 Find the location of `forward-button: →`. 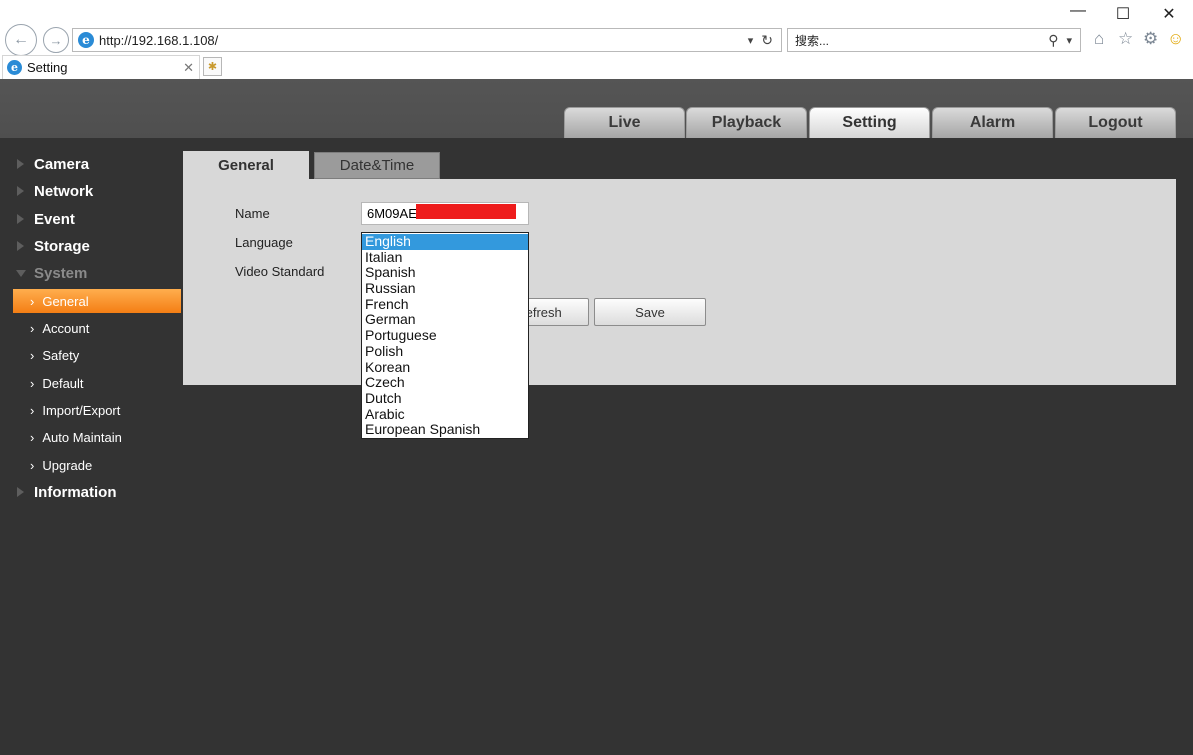

forward-button: → is located at coordinates (56, 40).